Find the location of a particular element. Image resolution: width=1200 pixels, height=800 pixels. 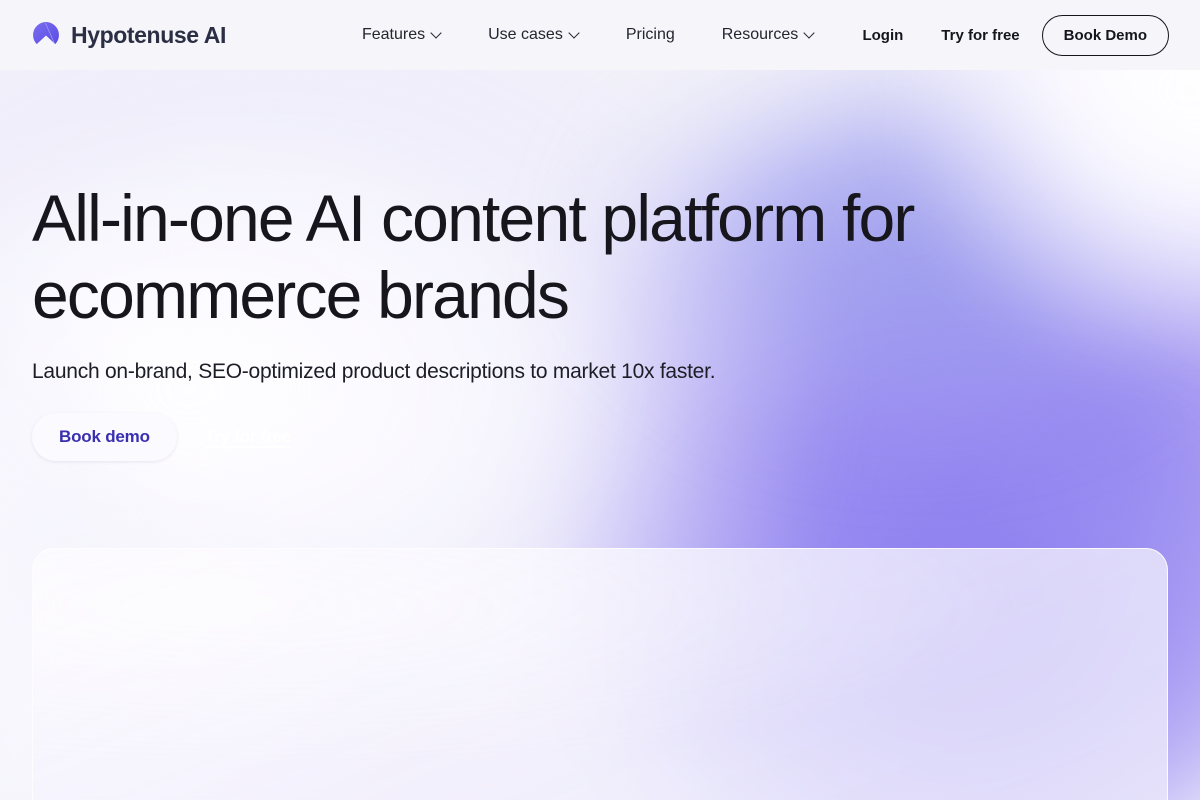

try-for-free-link: Try for free is located at coordinates (980, 35).